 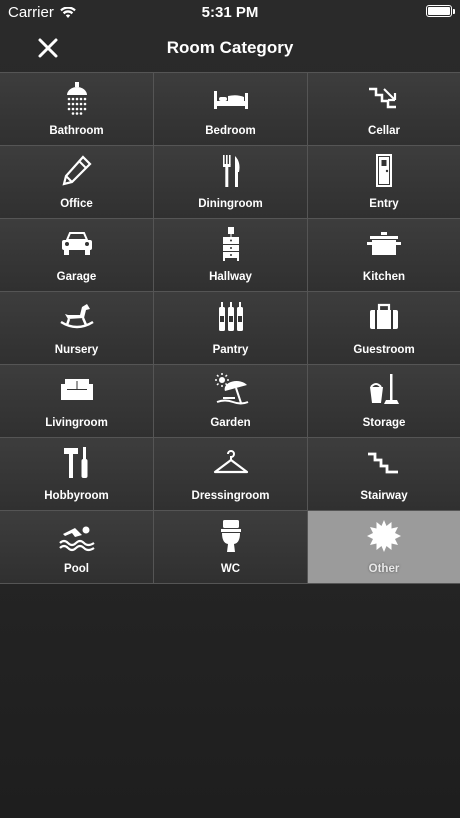 I want to click on starburst-icon, so click(x=384, y=536).